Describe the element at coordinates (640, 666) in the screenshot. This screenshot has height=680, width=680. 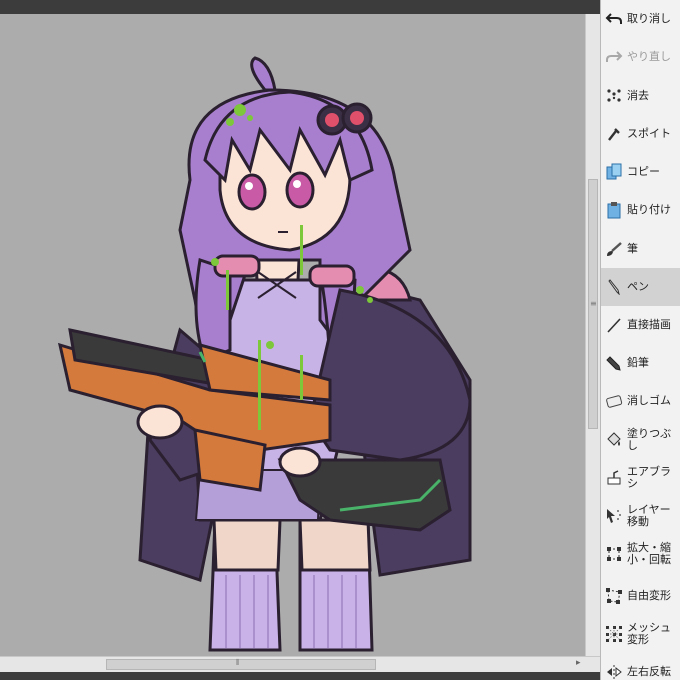
I see `tool-flip-horizontal: 左右反転` at that location.